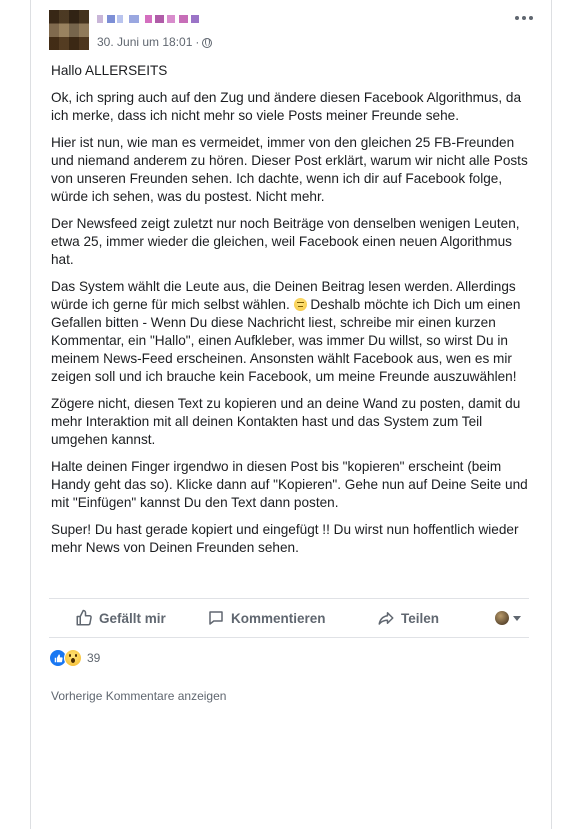 This screenshot has height=829, width=580. Describe the element at coordinates (132, 618) in the screenshot. I see `like-label: Gefällt mir` at that location.